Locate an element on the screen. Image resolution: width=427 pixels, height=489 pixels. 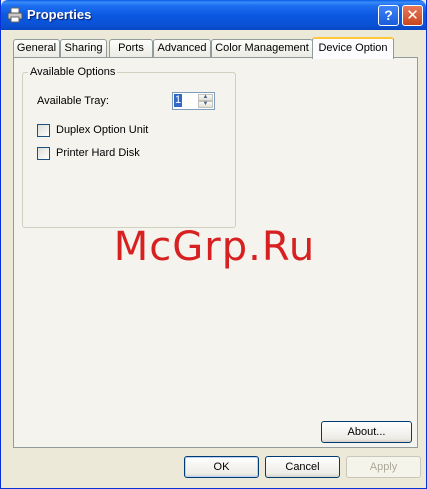
duplex-option-label: Duplex Option Unit is located at coordinates (102, 130).